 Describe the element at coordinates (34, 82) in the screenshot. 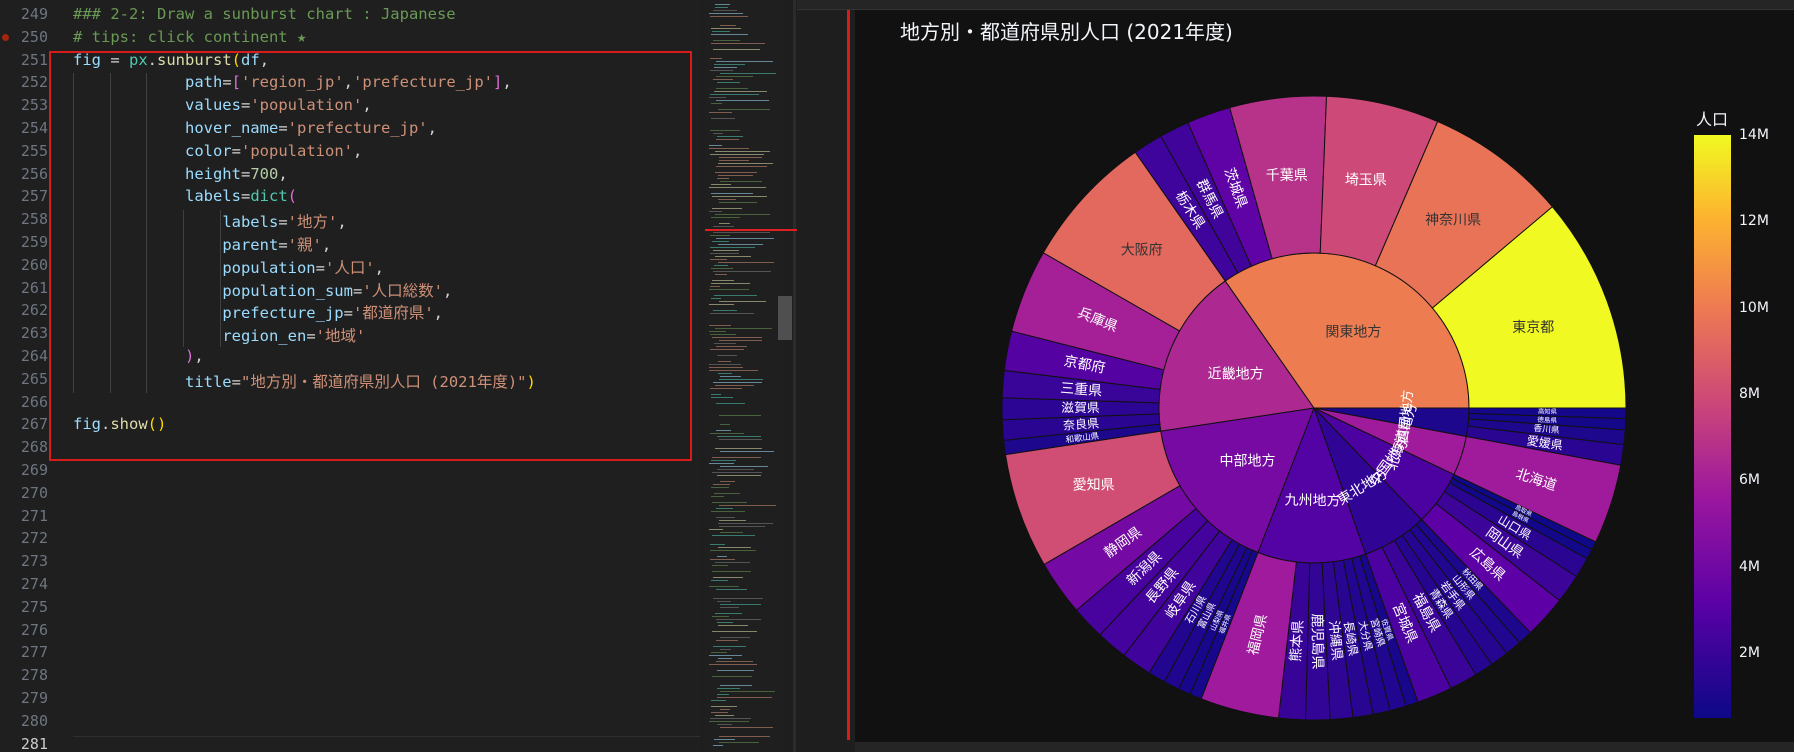

I see `line-number: 252` at that location.